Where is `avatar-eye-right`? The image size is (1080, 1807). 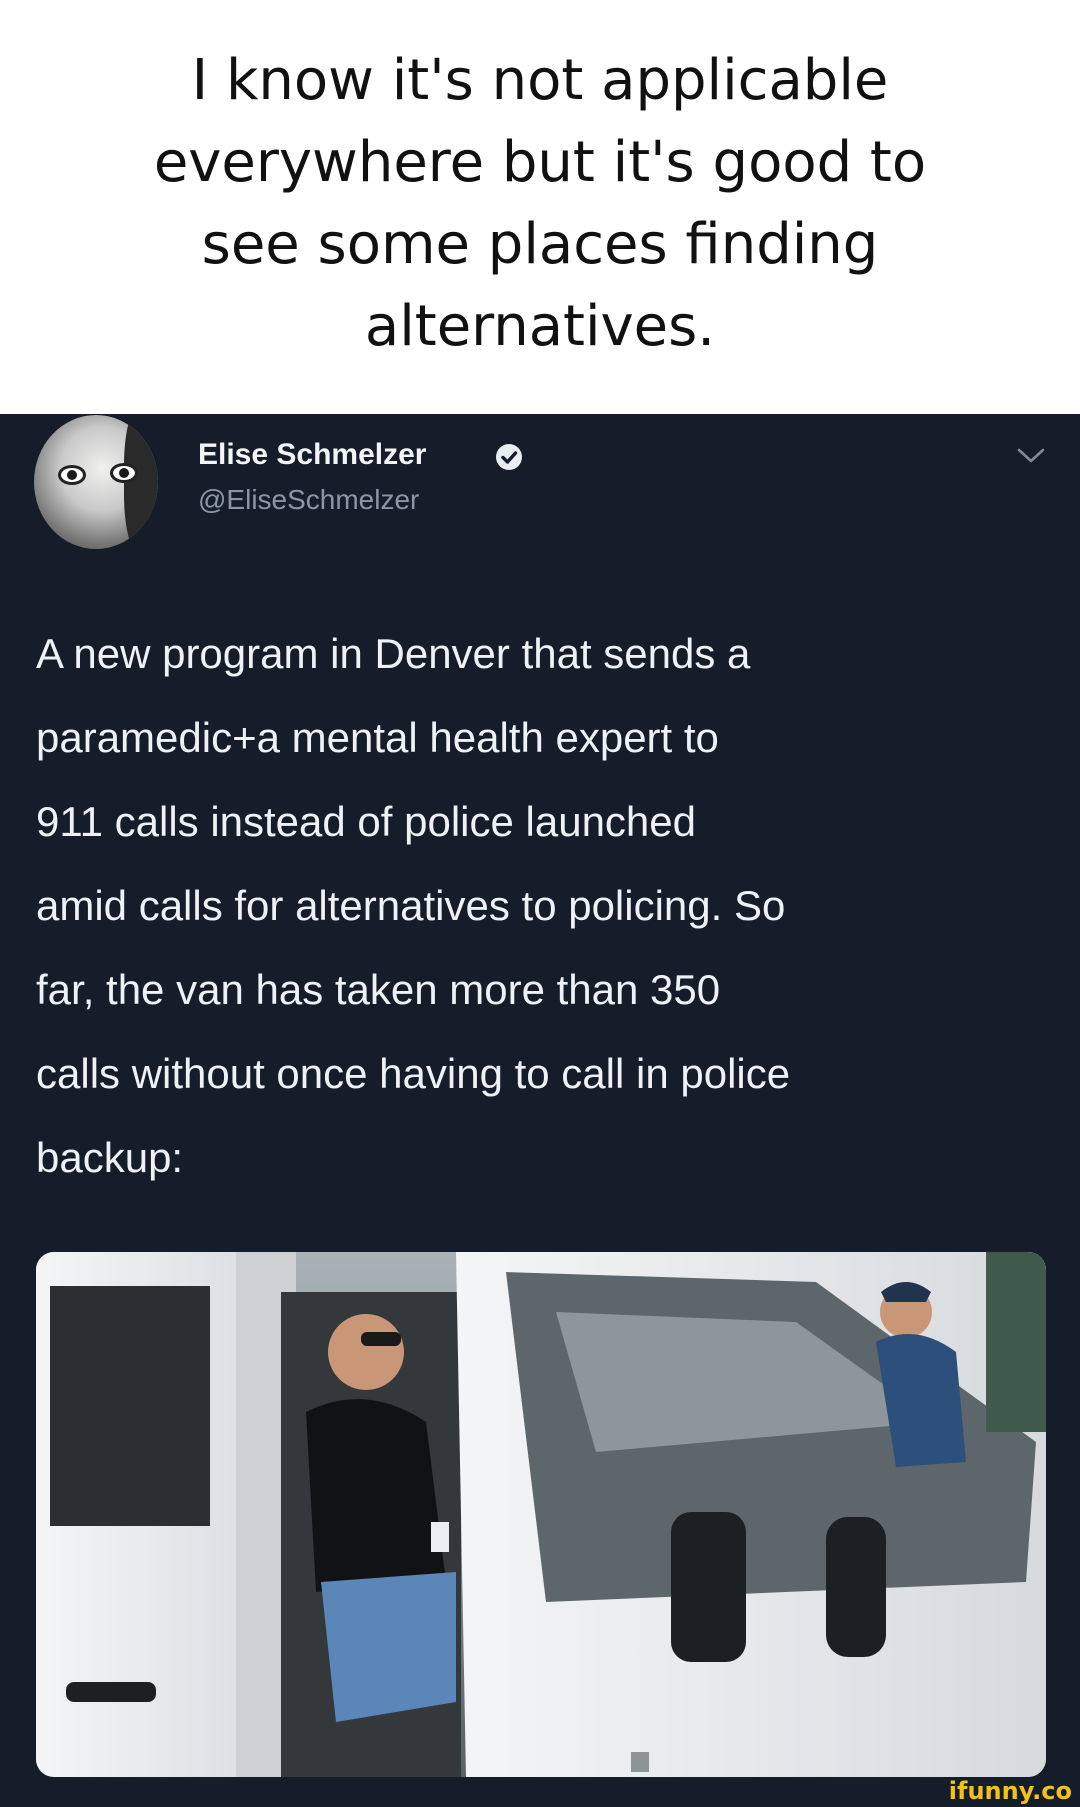
avatar-eye-right is located at coordinates (124, 473).